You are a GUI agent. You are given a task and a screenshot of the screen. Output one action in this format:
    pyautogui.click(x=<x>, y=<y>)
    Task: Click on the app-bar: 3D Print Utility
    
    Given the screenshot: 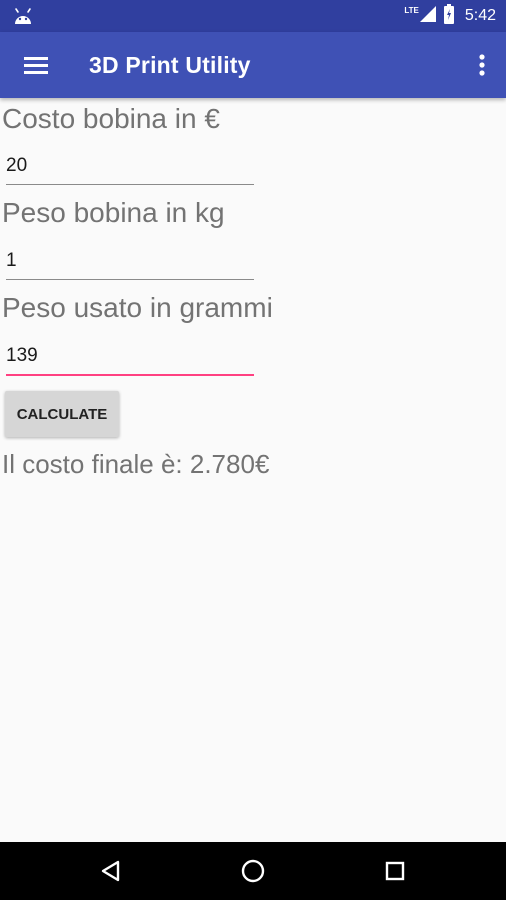 What is the action you would take?
    pyautogui.click(x=253, y=65)
    